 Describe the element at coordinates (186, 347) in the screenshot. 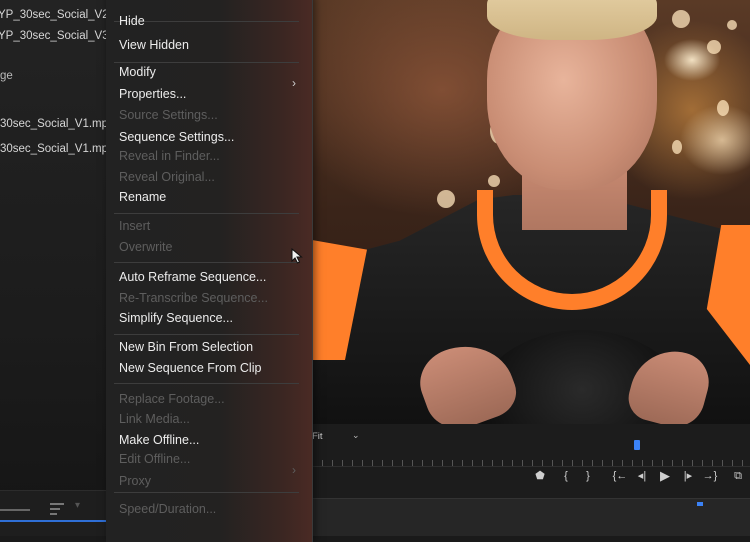

I see `menu-item-new-bin: New Bin From Selection` at that location.